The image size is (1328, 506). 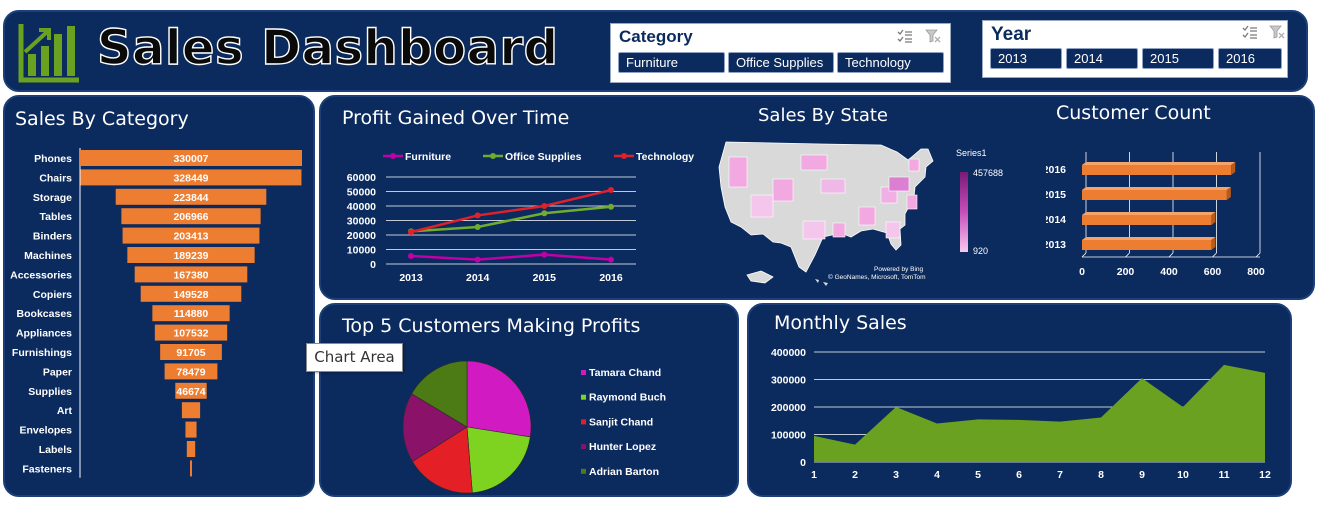 What do you see at coordinates (354, 357) in the screenshot?
I see `chart-area-tooltip: Chart Area` at bounding box center [354, 357].